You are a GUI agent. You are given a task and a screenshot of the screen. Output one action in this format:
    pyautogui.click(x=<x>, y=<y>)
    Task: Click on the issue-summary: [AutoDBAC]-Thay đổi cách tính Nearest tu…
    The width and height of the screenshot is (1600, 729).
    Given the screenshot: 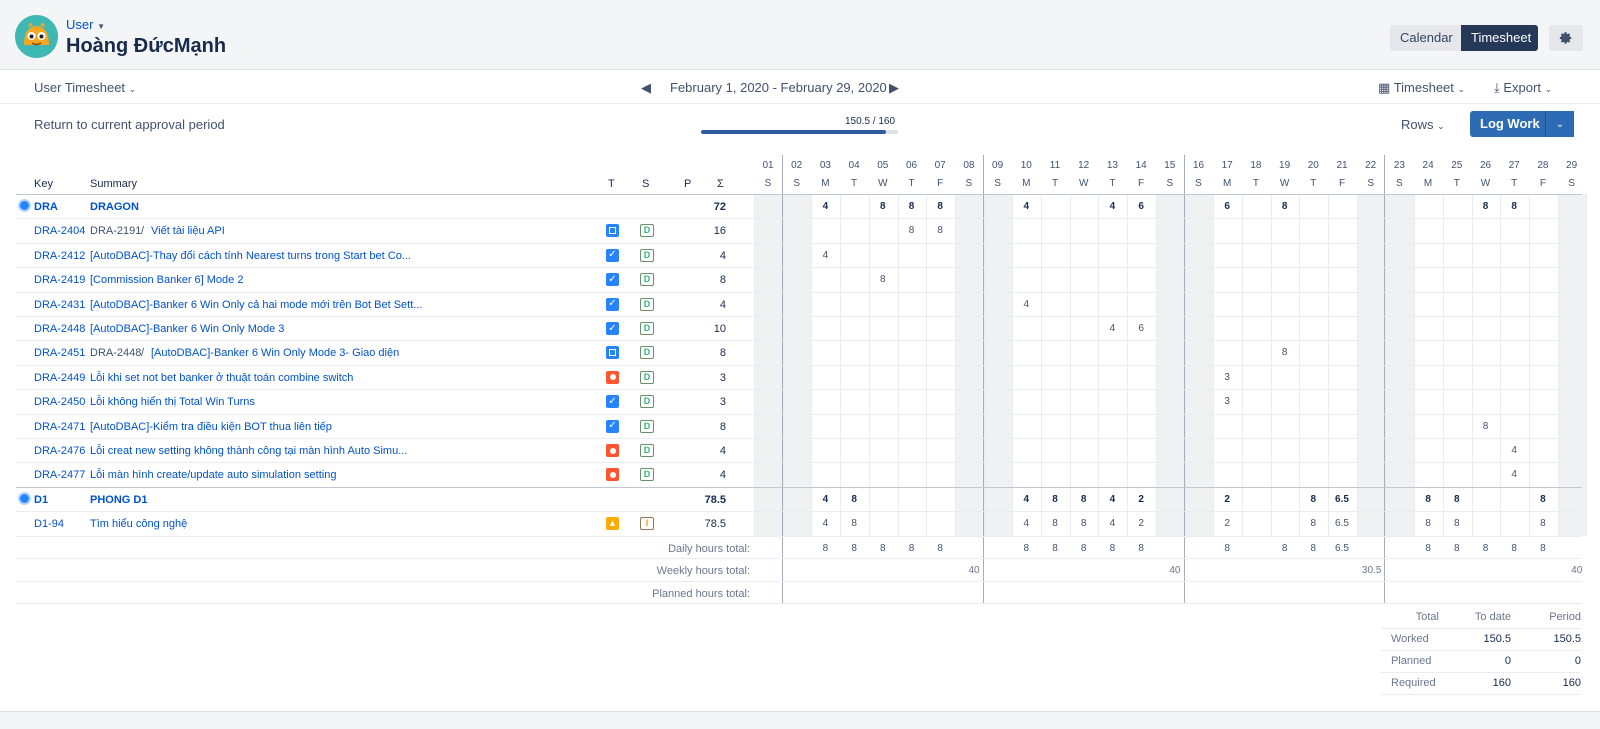 What is the action you would take?
    pyautogui.click(x=250, y=256)
    